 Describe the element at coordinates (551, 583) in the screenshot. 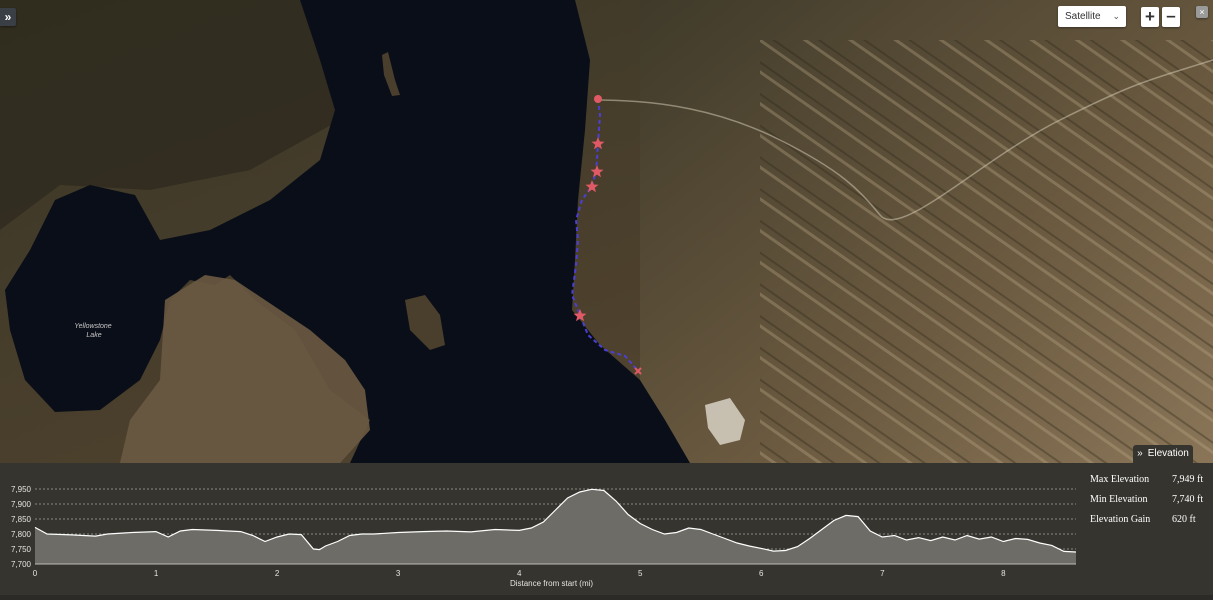

I see `x-axis-label: Distance from start (mi)` at that location.